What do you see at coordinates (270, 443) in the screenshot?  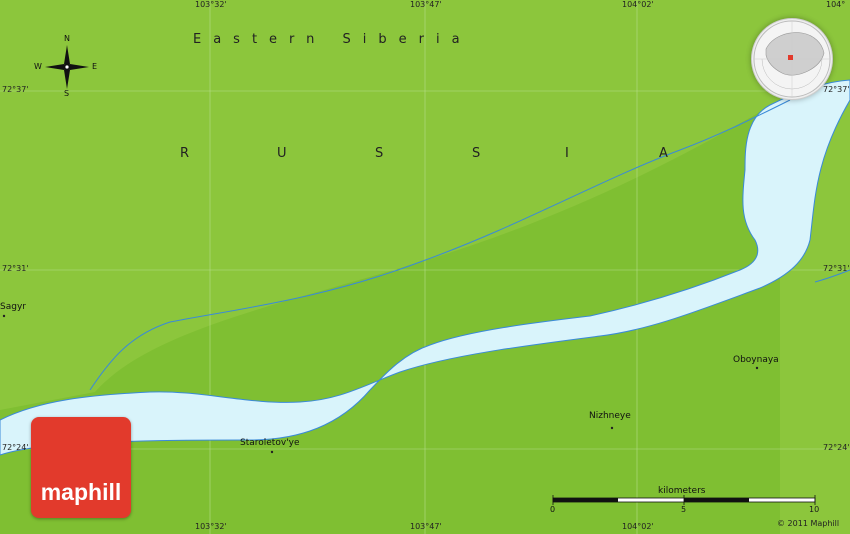 I see `place-staroletovye: Staroletov'ye` at bounding box center [270, 443].